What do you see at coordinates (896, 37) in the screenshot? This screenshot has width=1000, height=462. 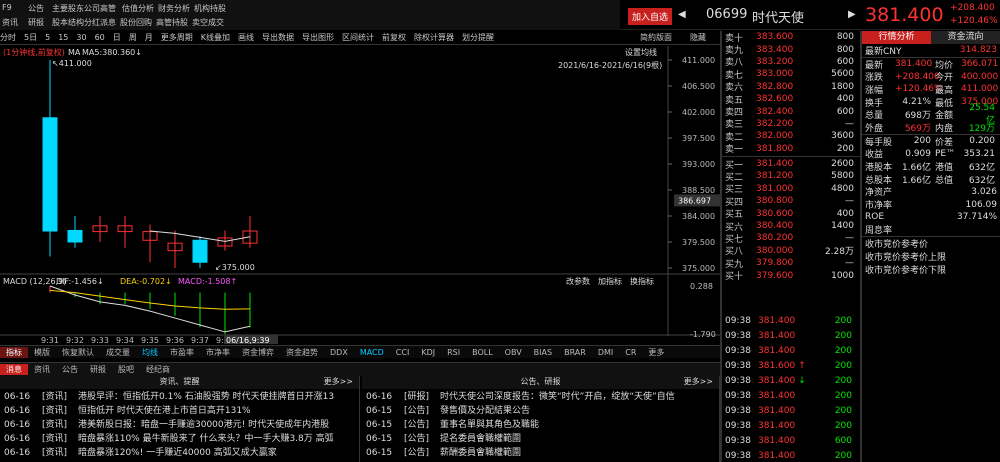 I see `quote-panel-tab: 行情分析` at bounding box center [896, 37].